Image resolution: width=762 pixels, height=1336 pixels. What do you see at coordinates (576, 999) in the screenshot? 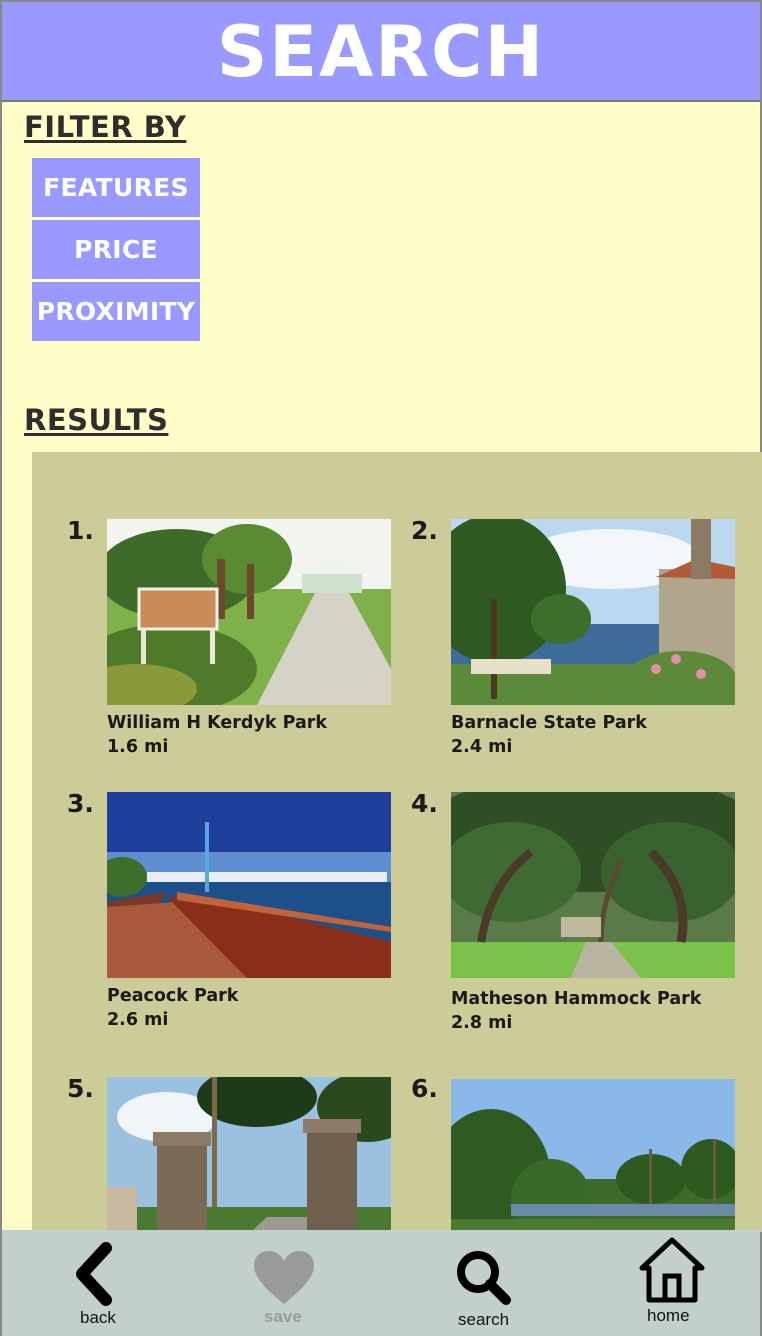
I see `park-name: Matheson Hammock Park` at bounding box center [576, 999].